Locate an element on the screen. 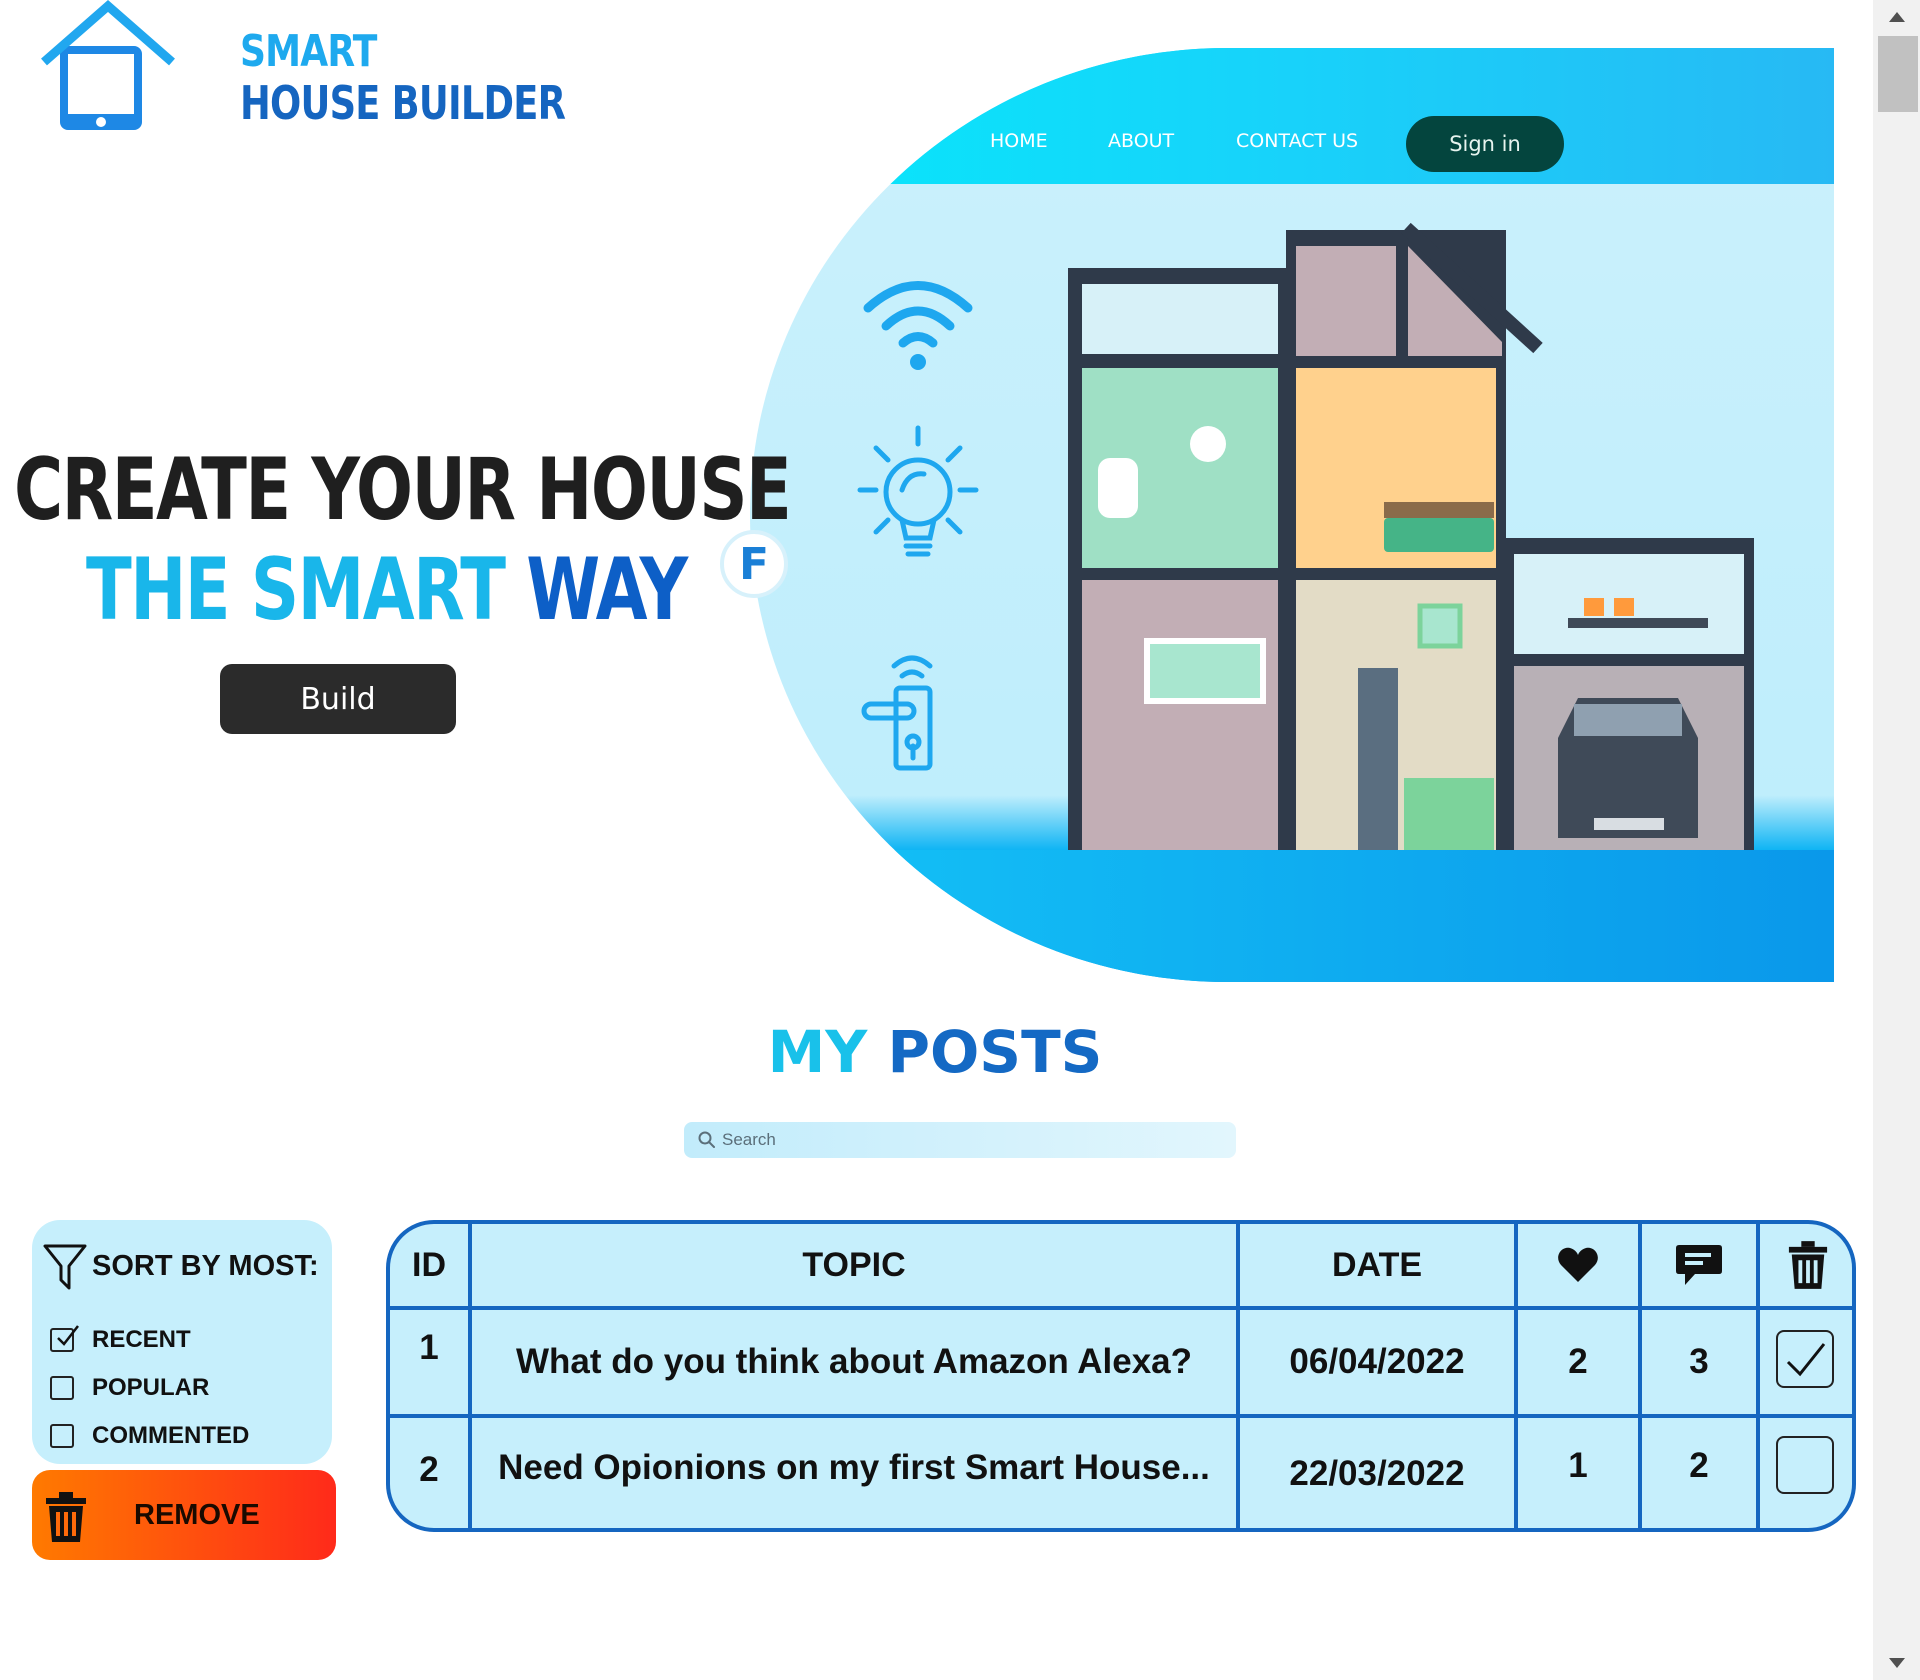  column-header-likes is located at coordinates (1578, 1265).